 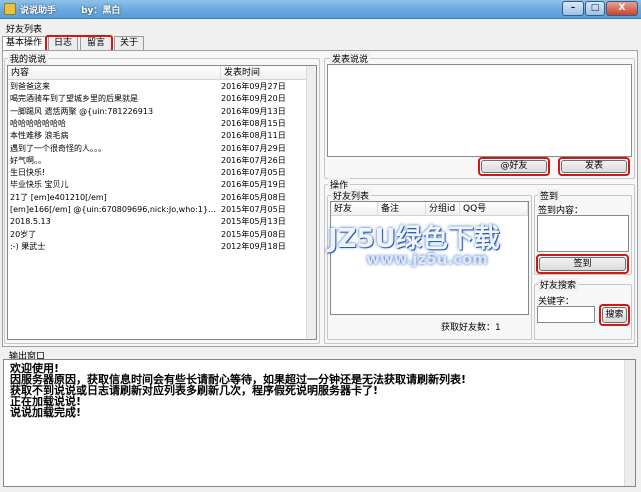 What do you see at coordinates (629, 423) in the screenshot?
I see `output-scrollbar` at bounding box center [629, 423].